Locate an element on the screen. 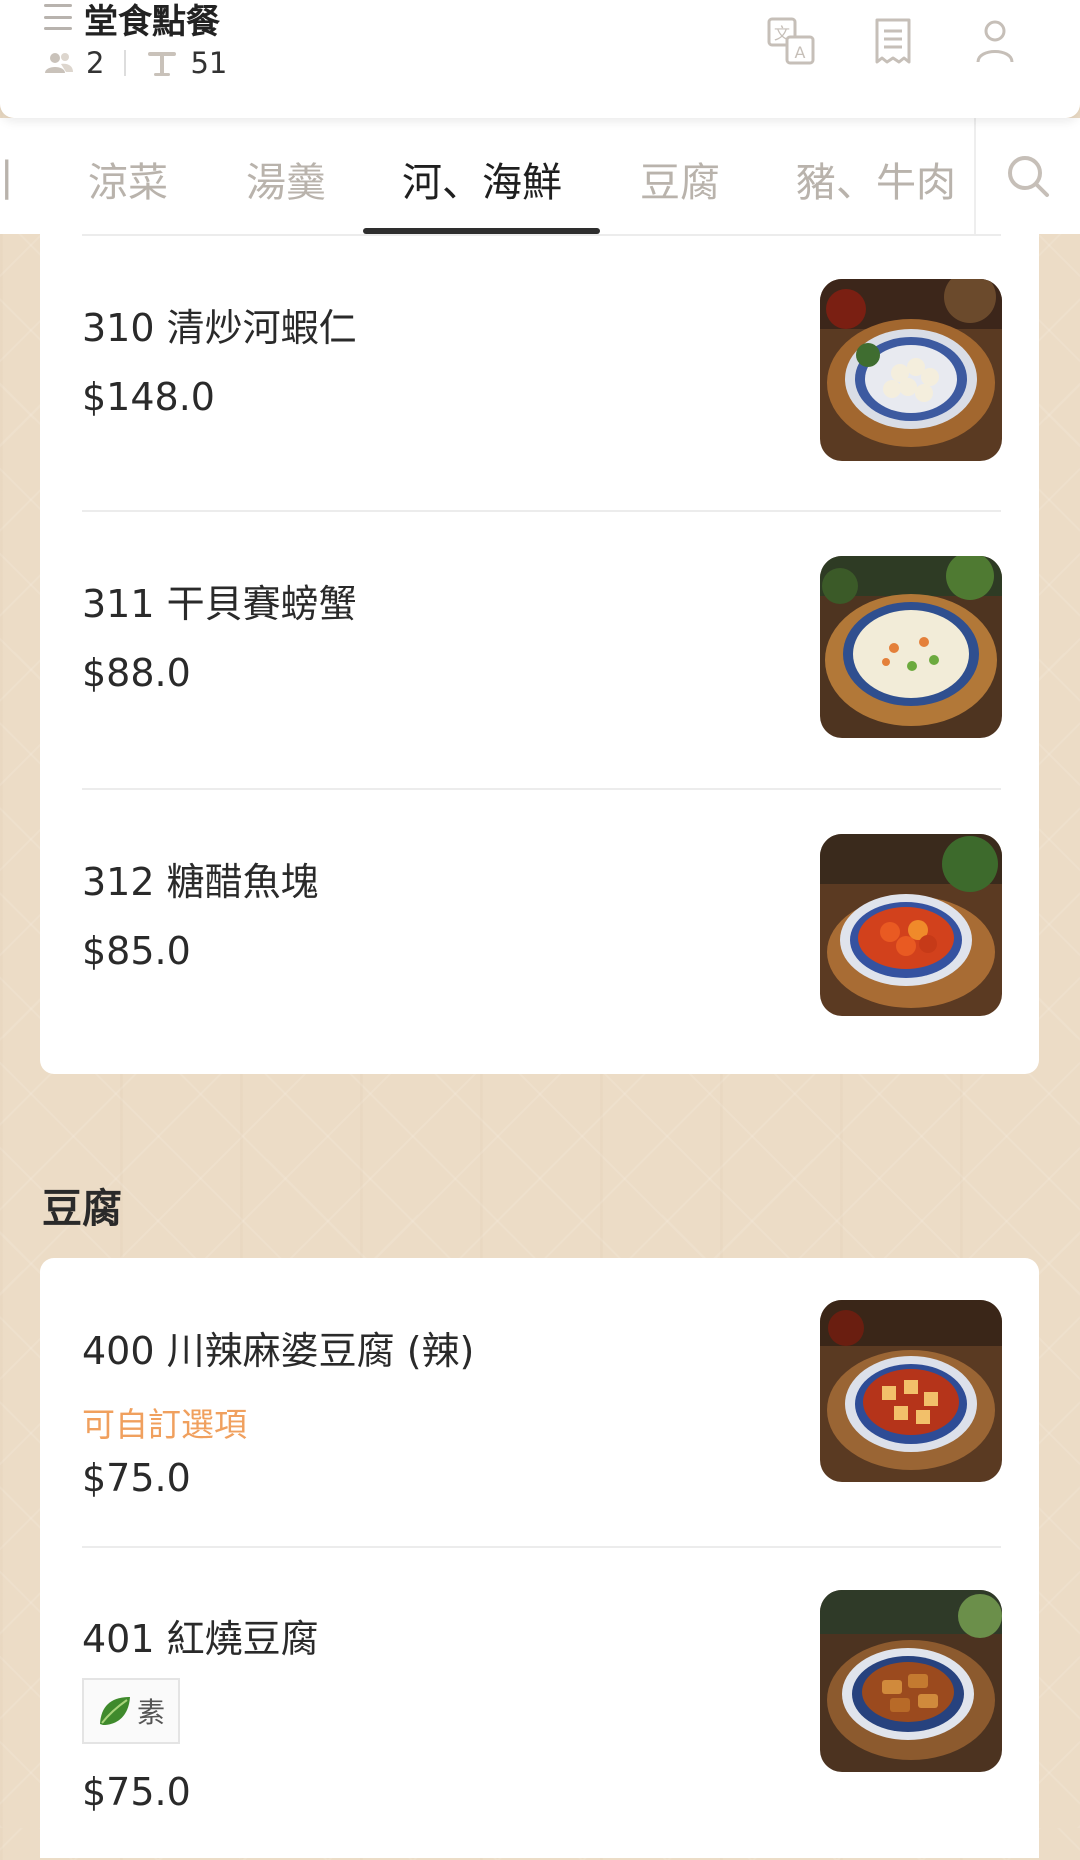  leaf-icon is located at coordinates (114, 1711).